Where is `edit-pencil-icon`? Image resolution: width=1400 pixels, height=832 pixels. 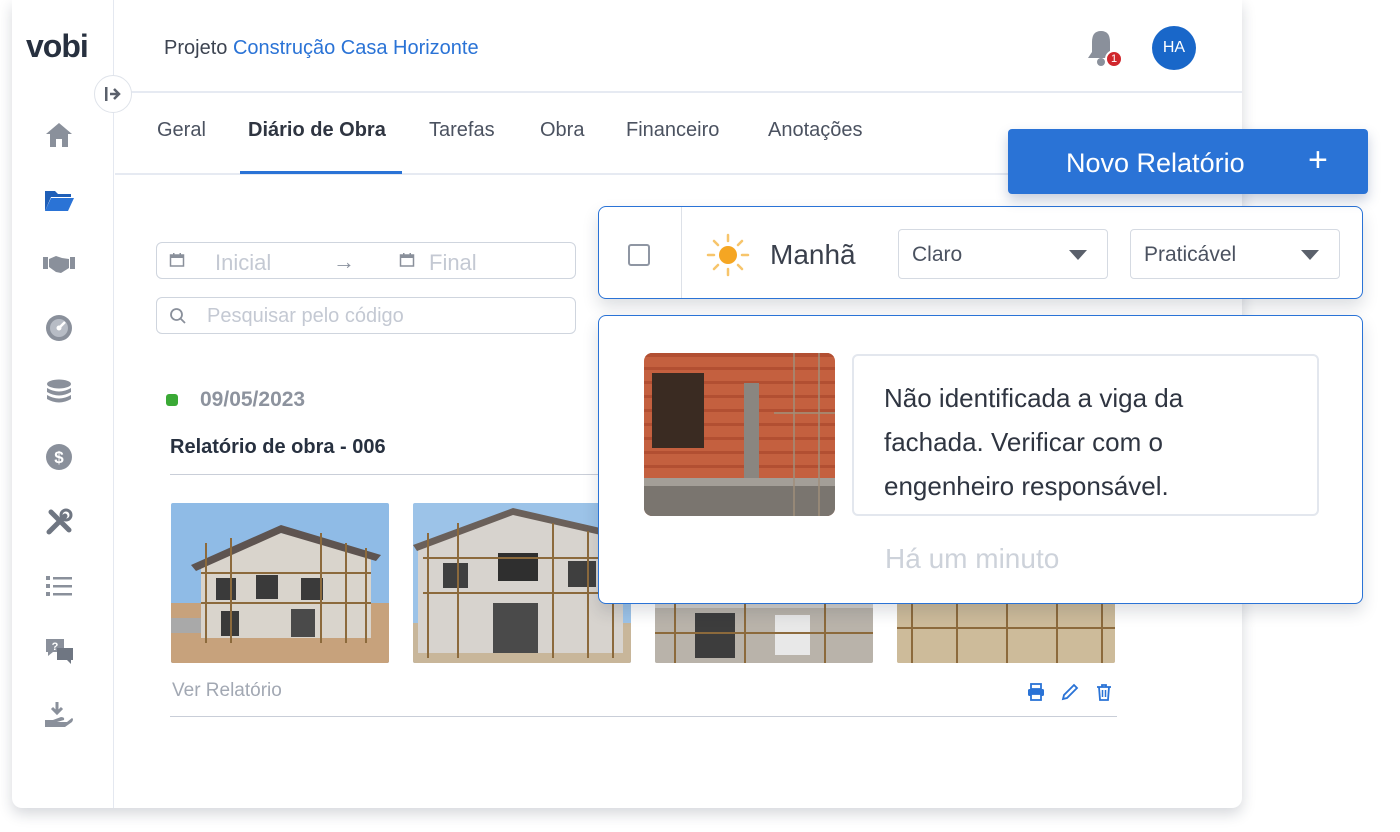
edit-pencil-icon is located at coordinates (1070, 692).